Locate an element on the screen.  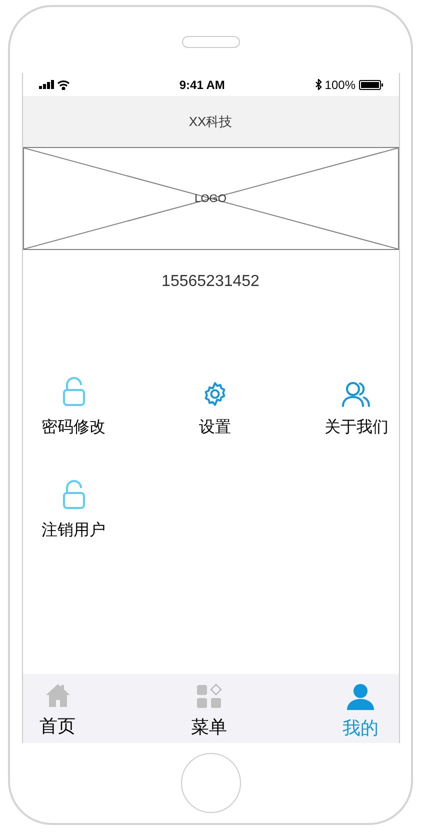
home-icon is located at coordinates (57, 695).